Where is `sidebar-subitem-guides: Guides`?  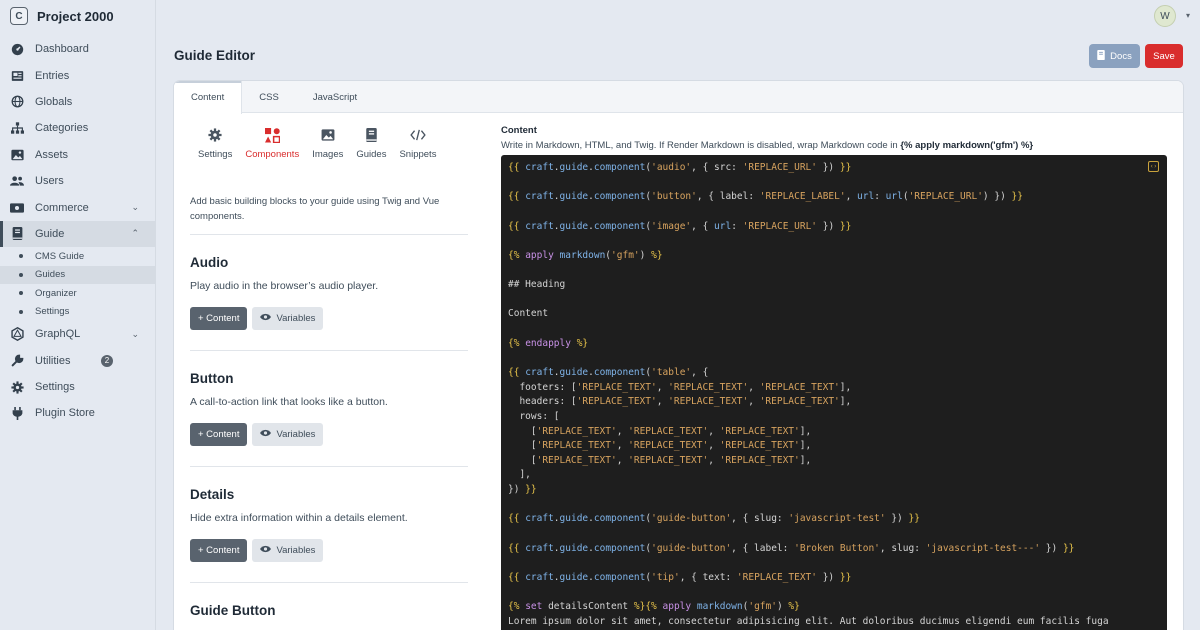
sidebar-subitem-guides: Guides is located at coordinates (77, 275).